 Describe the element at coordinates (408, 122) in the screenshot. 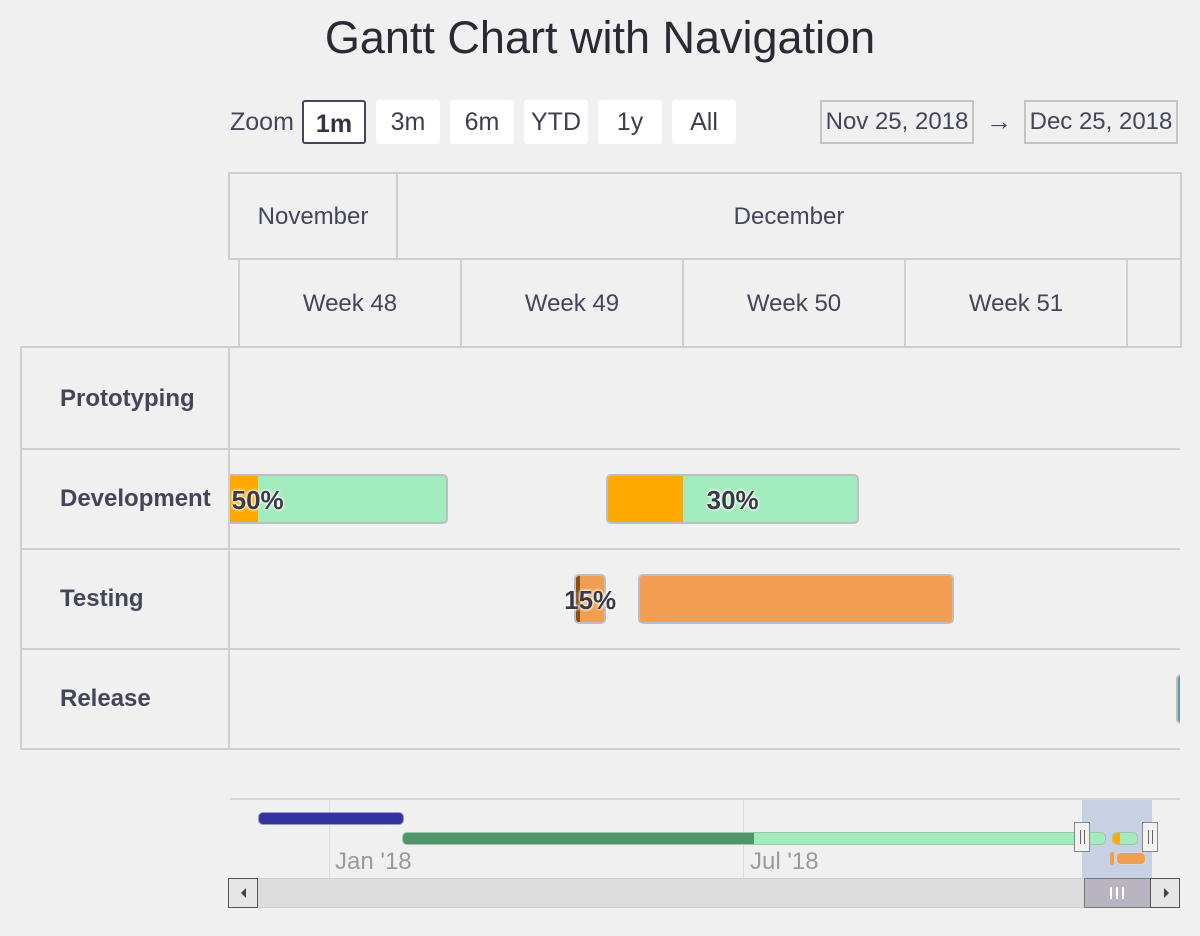

I see `zoom-3m-button: 3m` at that location.